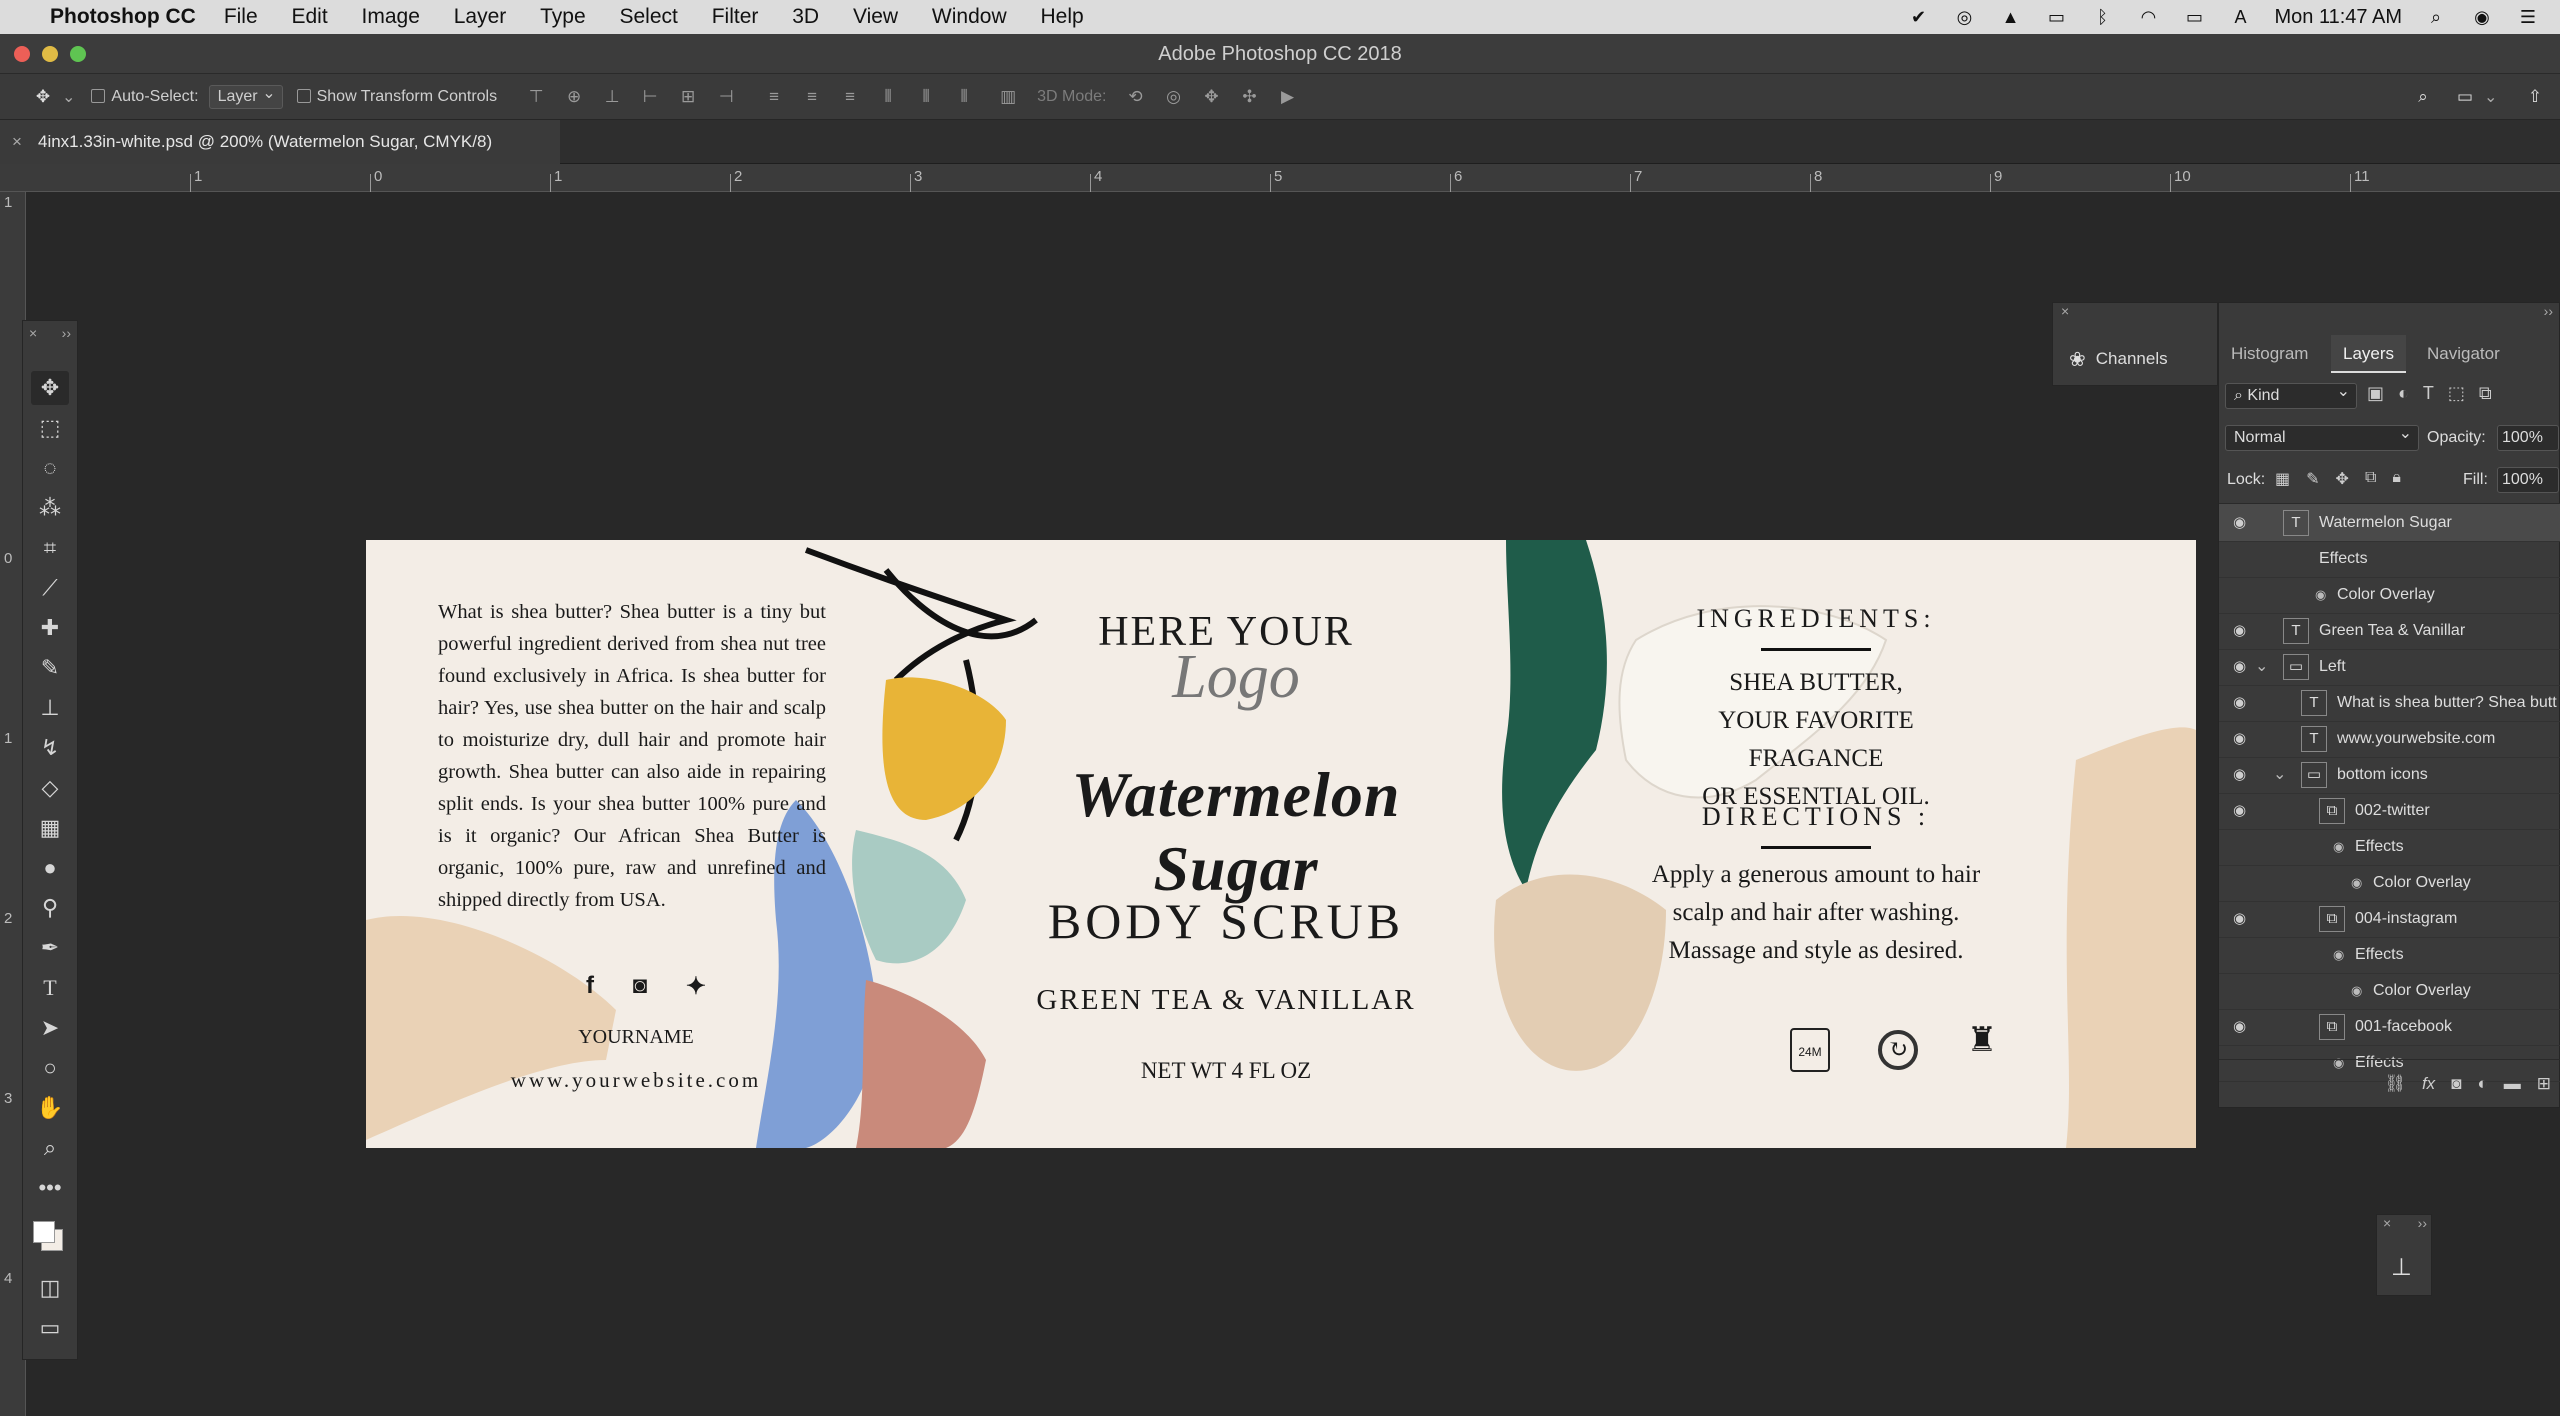 This screenshot has height=1416, width=2560. What do you see at coordinates (2011, 17) in the screenshot?
I see `drive-icon: ▲` at bounding box center [2011, 17].